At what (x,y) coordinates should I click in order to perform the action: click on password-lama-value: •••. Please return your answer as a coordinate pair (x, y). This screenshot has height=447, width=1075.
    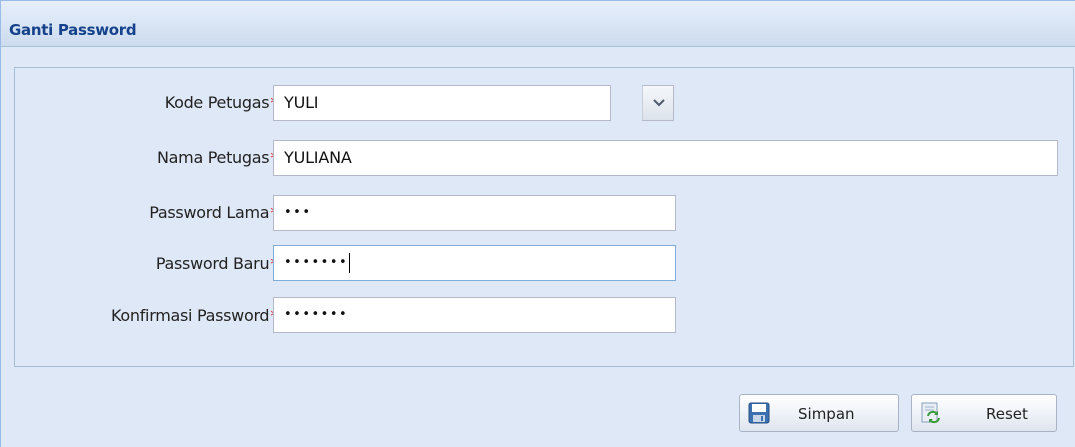
    Looking at the image, I should click on (298, 212).